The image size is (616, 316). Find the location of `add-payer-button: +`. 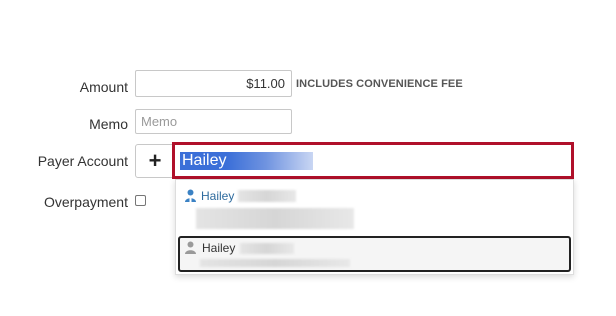

add-payer-button: + is located at coordinates (155, 161).